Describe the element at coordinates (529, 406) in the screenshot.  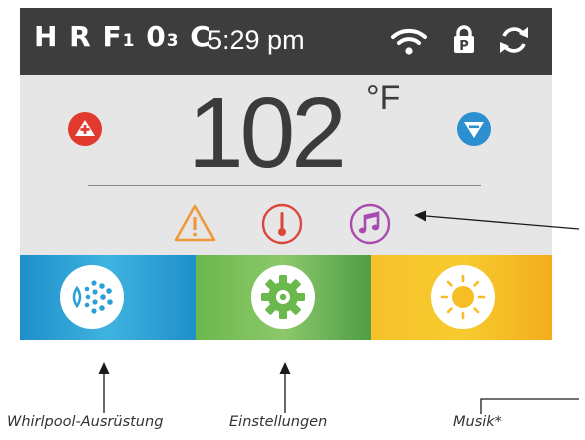
I see `music-bottom-callout-line` at that location.